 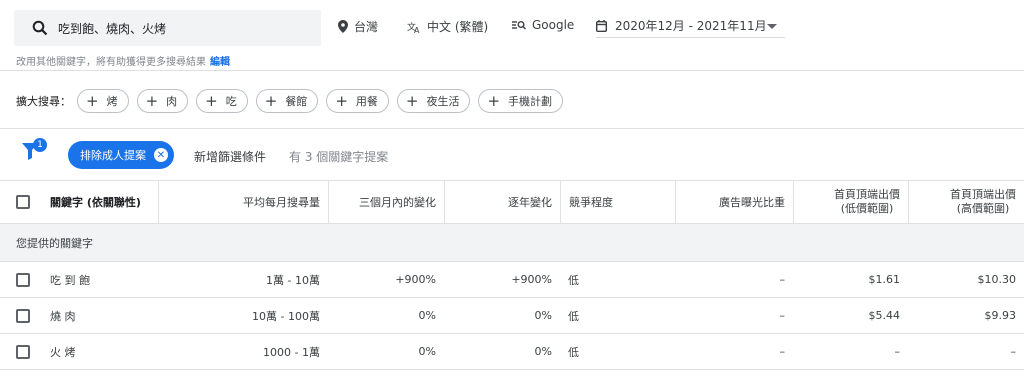 What do you see at coordinates (104, 202) in the screenshot?
I see `column-header-keyword: 關鍵字 (依關聯性)` at bounding box center [104, 202].